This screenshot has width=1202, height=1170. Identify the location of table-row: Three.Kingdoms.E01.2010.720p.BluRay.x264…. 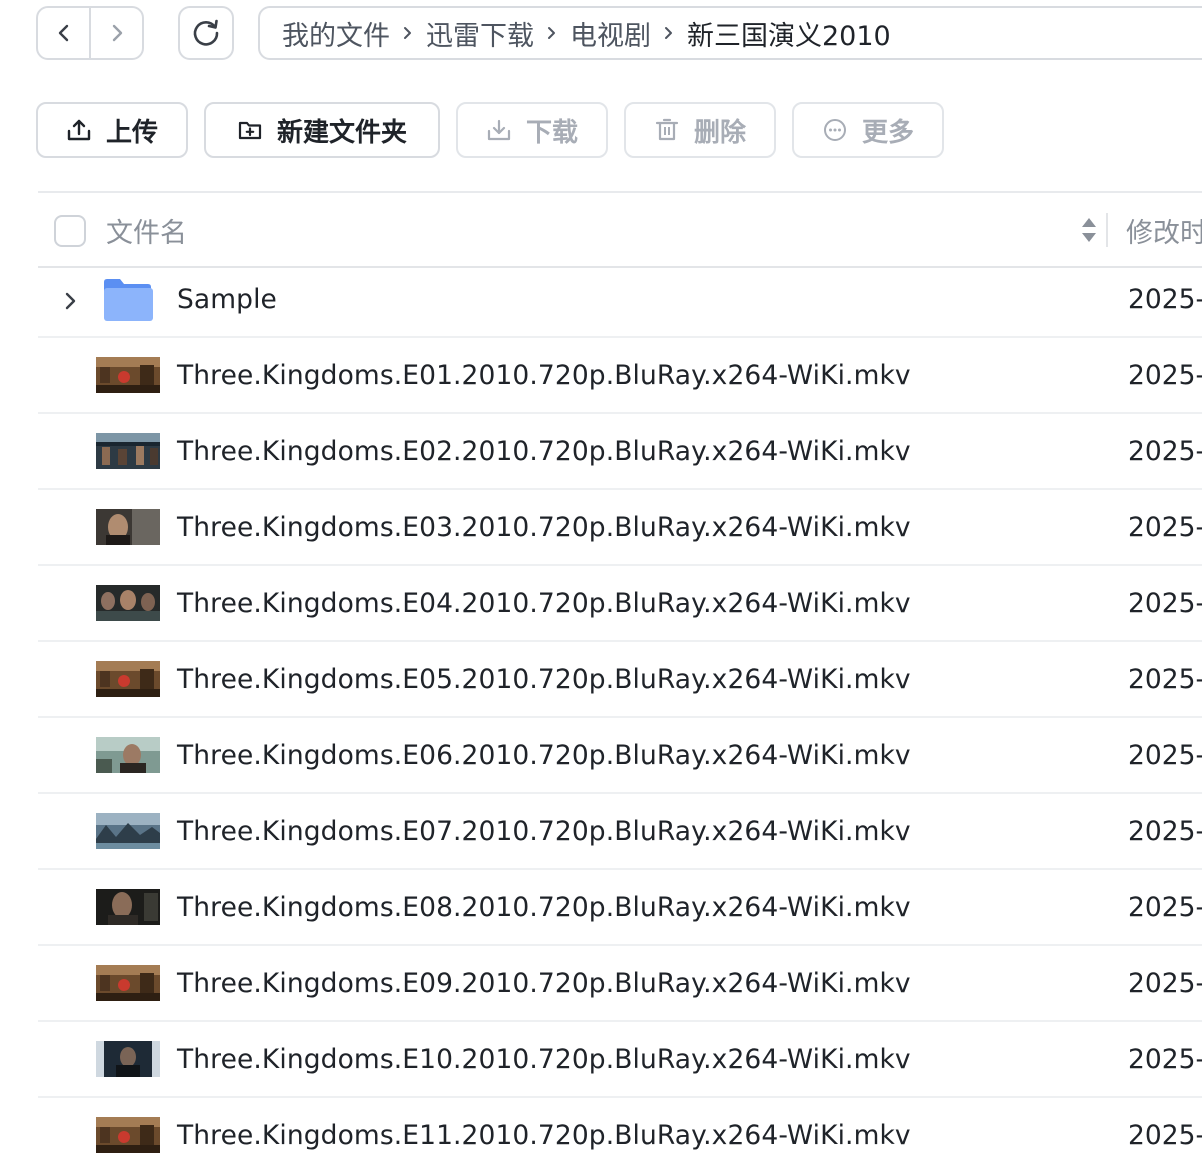
(620, 376).